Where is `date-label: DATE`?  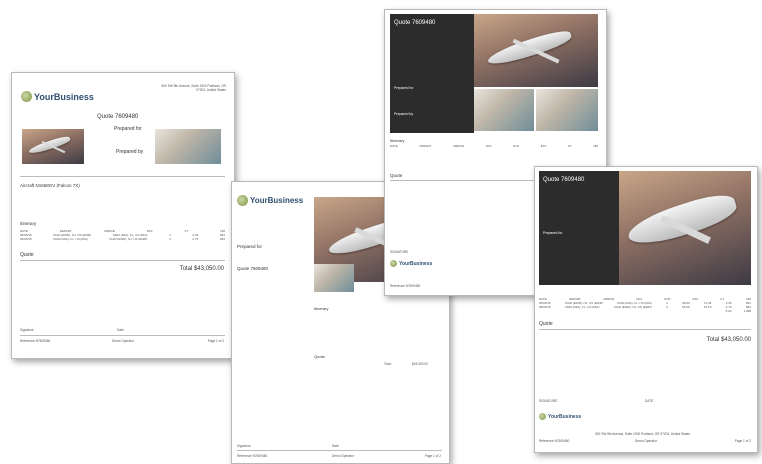
date-label: DATE is located at coordinates (649, 401).